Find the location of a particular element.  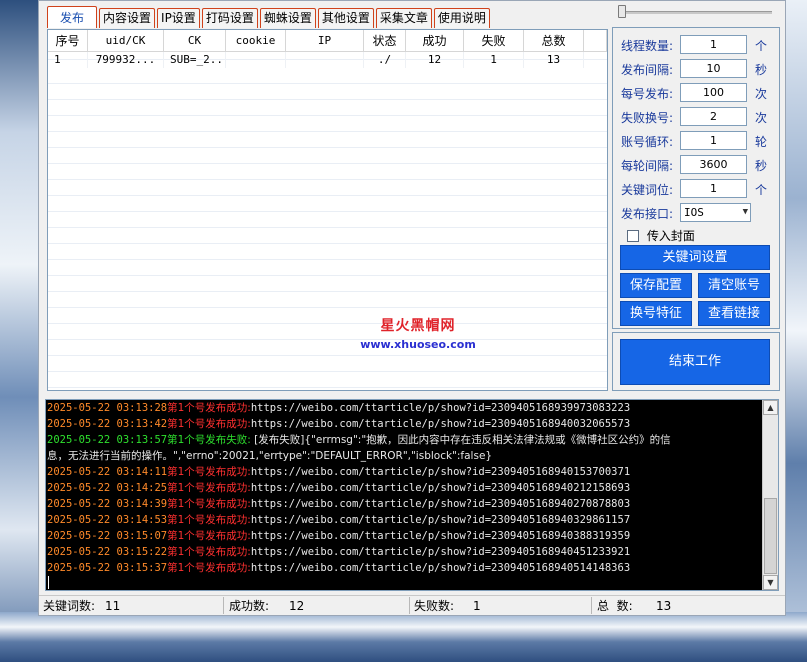

posts-per-account-input: 100 is located at coordinates (713, 92).